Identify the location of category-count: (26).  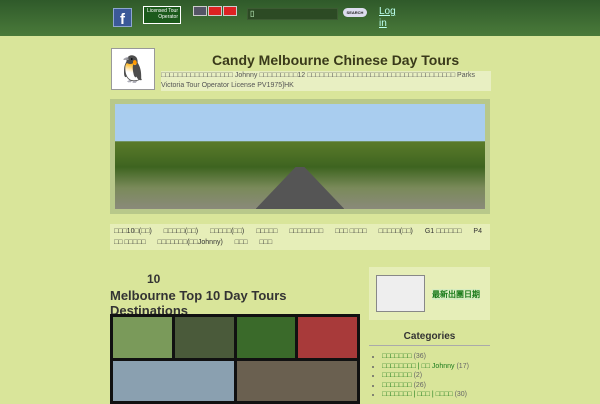
(420, 385).